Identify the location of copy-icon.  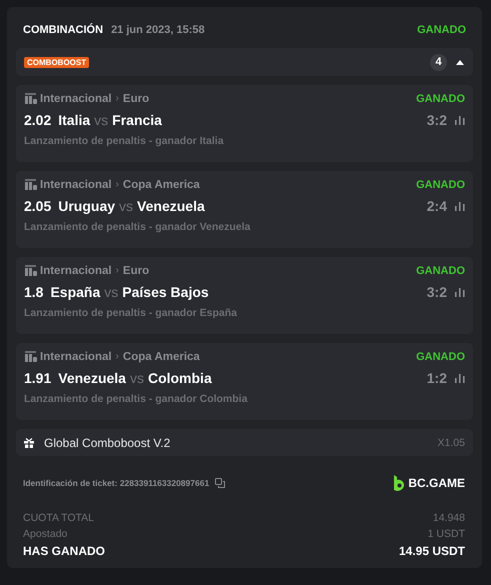
(220, 483).